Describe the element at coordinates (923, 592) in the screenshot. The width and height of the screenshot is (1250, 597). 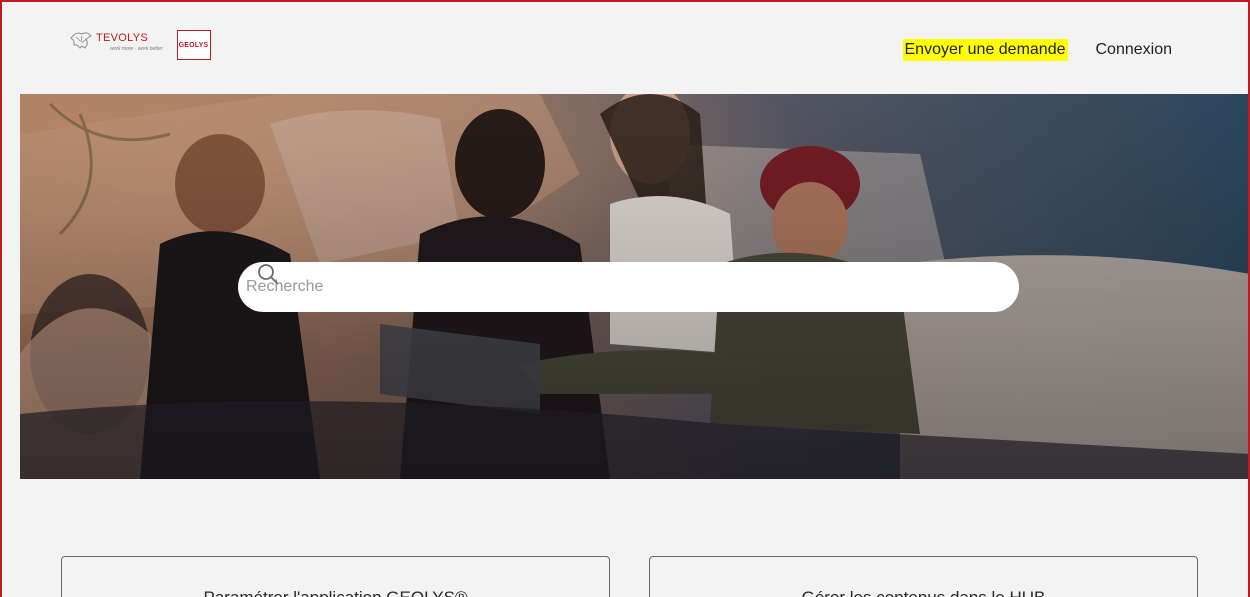
I see `card-manage-hub-content-label: Gérer les contenus dans le HUB` at that location.